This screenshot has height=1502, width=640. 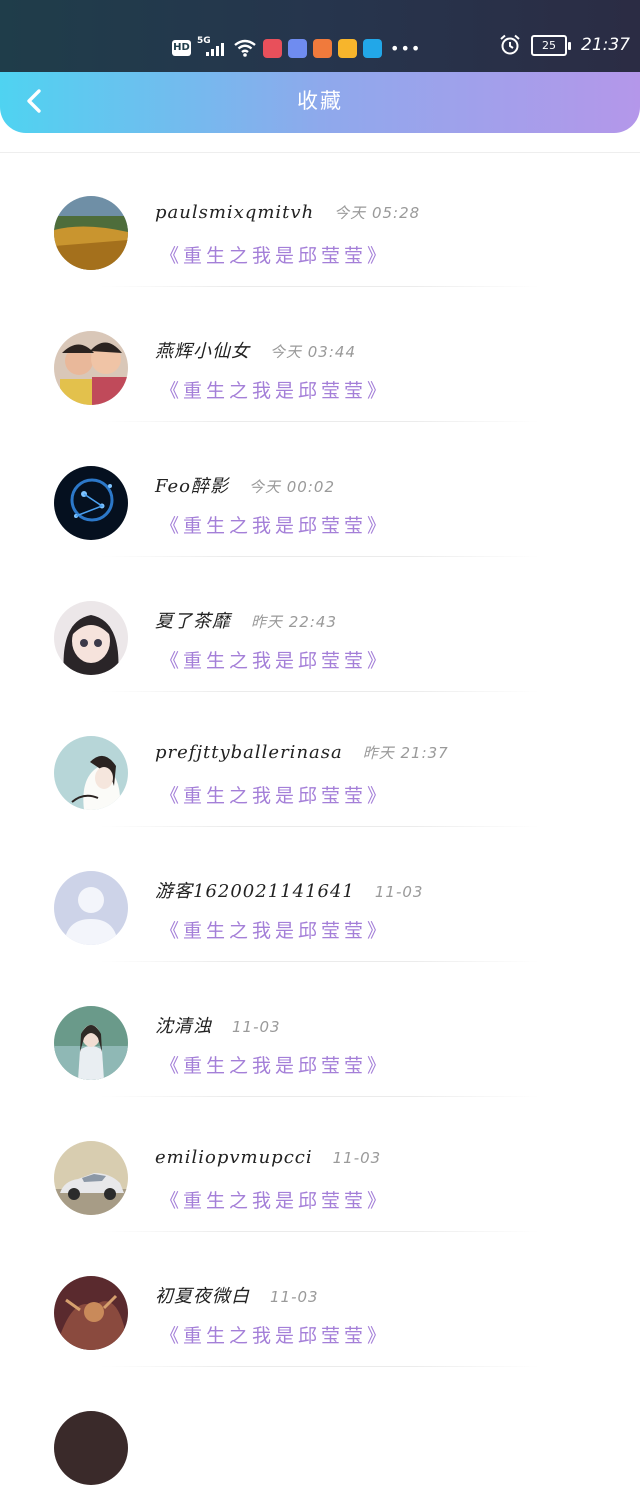 What do you see at coordinates (202, 1296) in the screenshot?
I see `username: 初夏夜微白` at bounding box center [202, 1296].